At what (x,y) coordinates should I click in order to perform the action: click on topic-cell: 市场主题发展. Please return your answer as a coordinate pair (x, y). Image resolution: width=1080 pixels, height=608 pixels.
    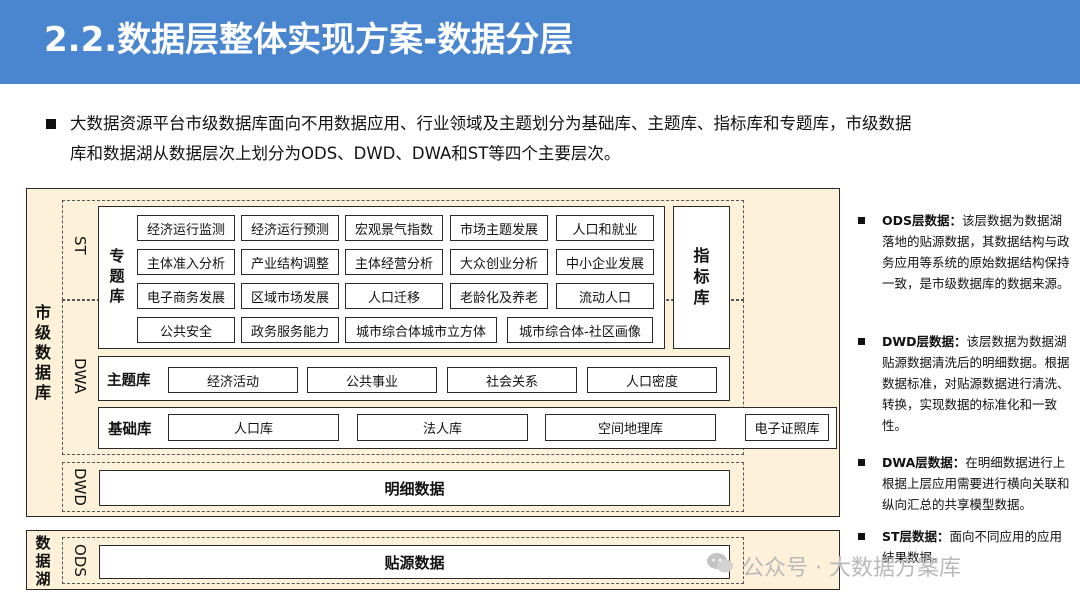
    Looking at the image, I should click on (499, 228).